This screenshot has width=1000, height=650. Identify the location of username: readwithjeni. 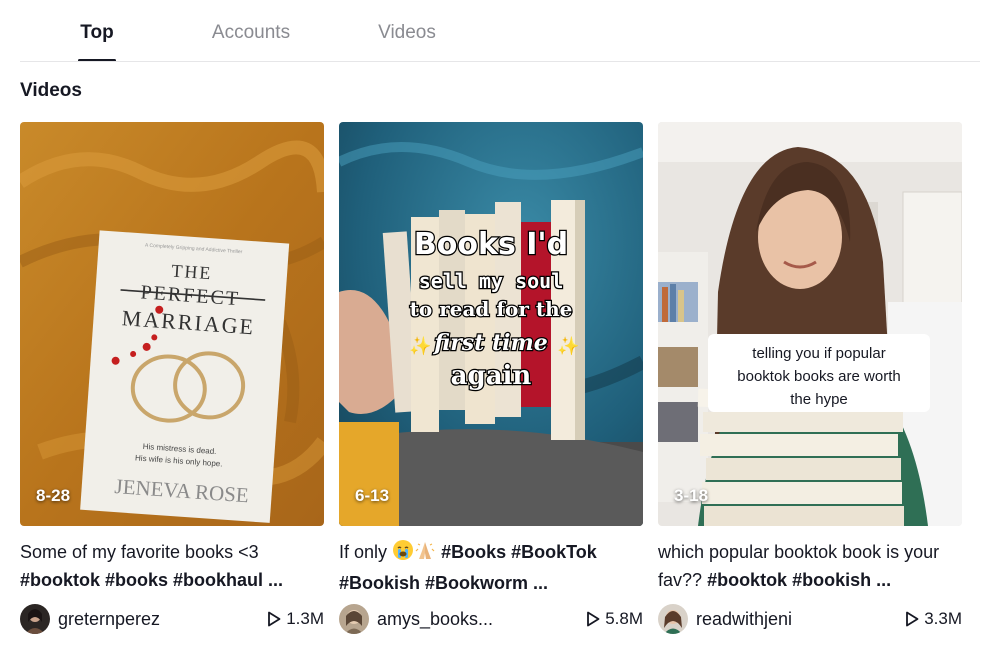
(744, 619).